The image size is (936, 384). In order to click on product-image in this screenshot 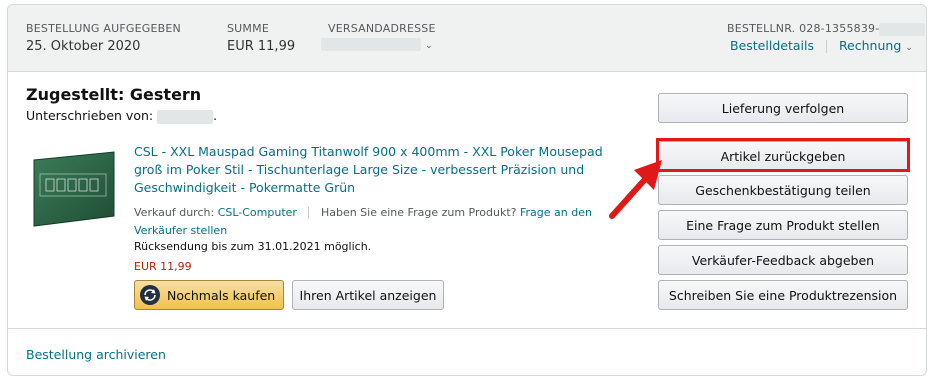, I will do `click(73, 189)`.